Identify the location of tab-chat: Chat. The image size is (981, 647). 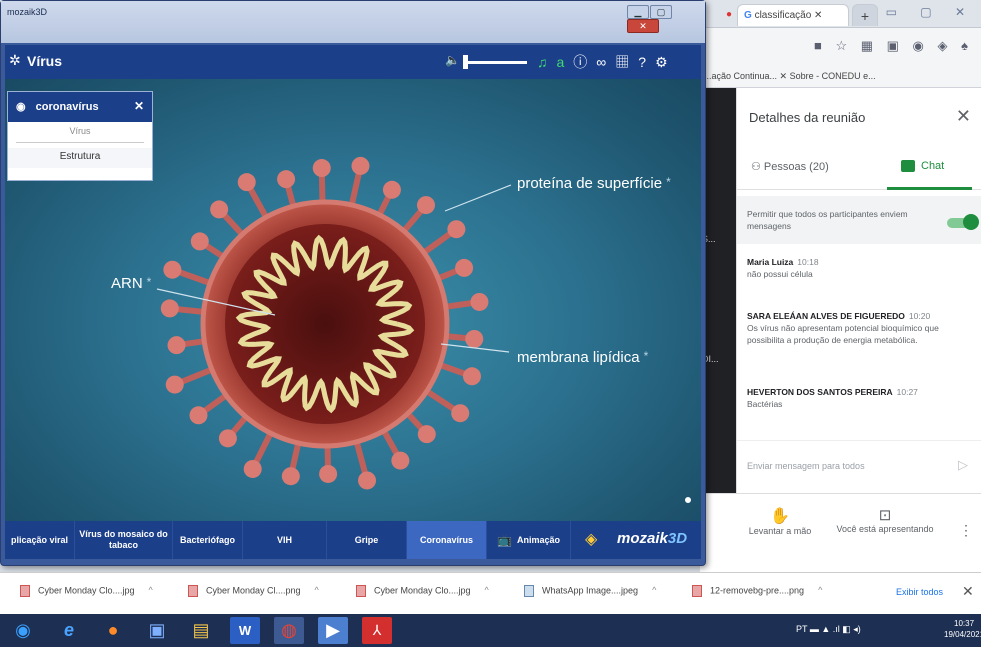
(922, 166).